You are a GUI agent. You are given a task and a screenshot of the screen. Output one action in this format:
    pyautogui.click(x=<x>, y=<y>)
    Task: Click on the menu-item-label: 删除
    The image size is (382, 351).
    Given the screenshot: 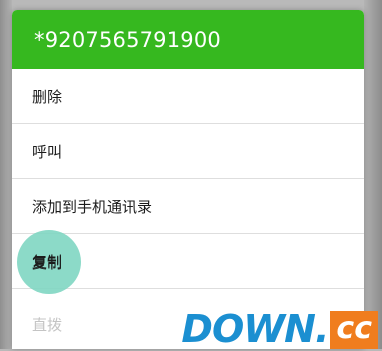 What is the action you would take?
    pyautogui.click(x=47, y=96)
    